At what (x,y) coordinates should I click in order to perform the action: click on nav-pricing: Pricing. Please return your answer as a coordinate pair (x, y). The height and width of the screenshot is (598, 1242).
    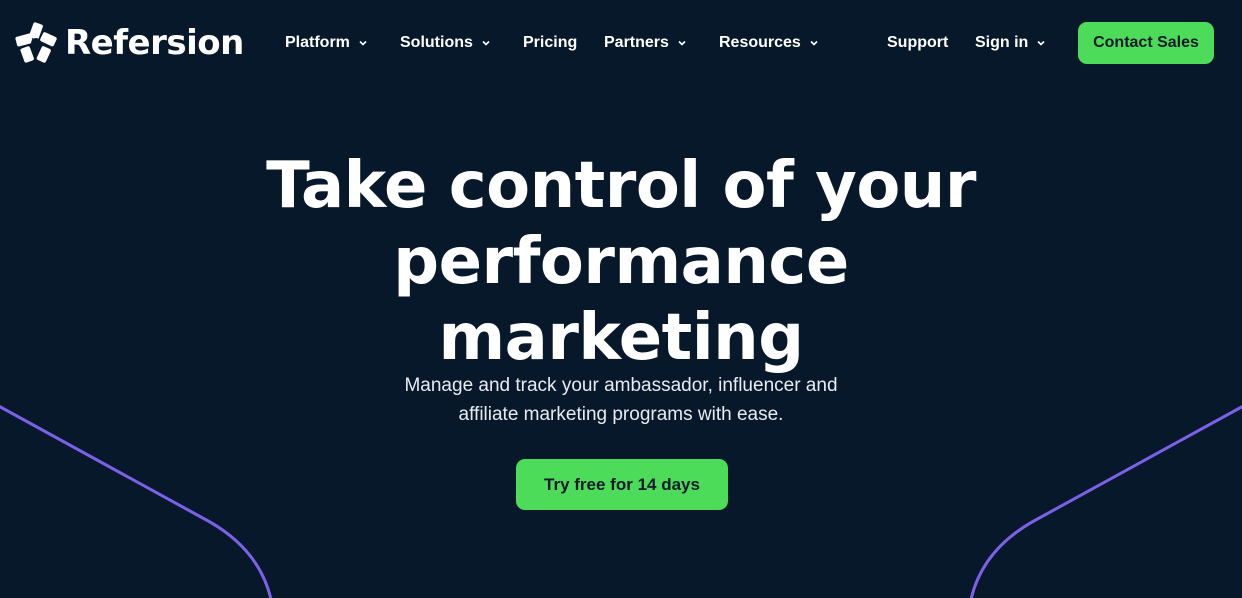
    Looking at the image, I should click on (550, 43).